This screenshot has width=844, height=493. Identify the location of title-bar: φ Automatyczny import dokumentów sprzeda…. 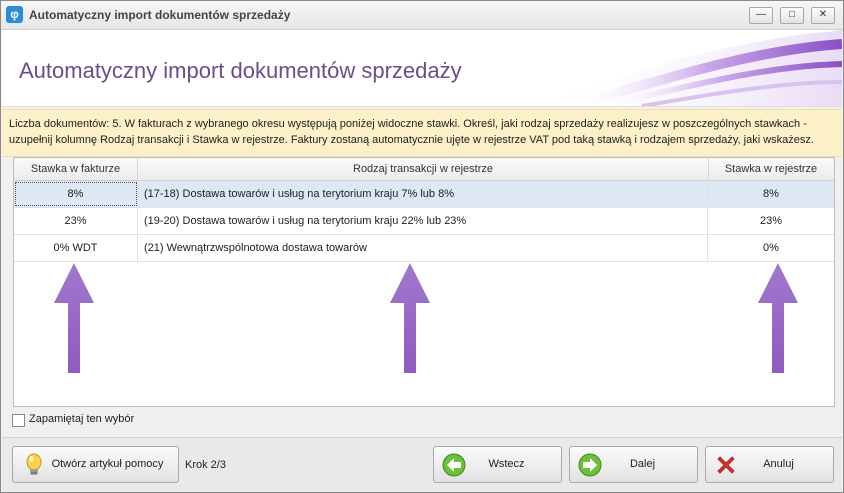
(422, 15).